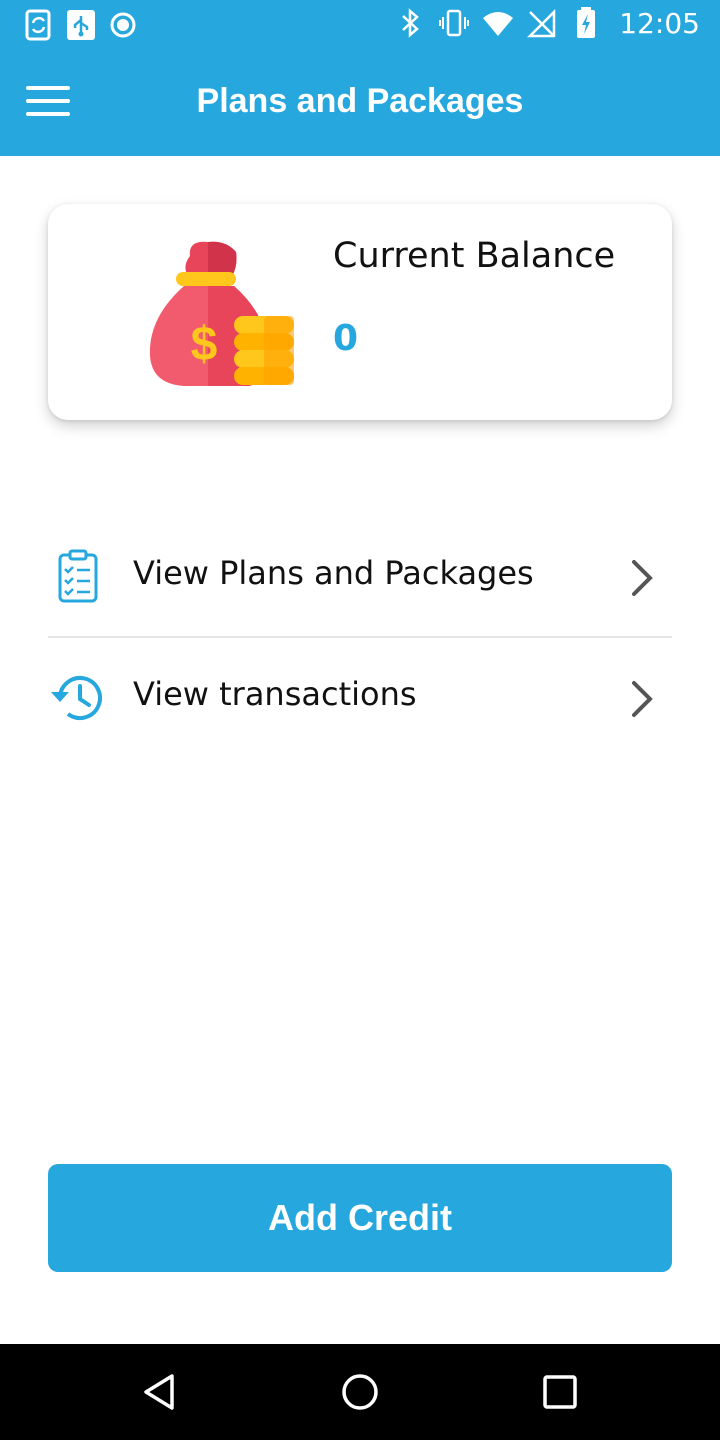  What do you see at coordinates (360, 78) in the screenshot?
I see `app-bar: 12:05 Plans and Packages` at bounding box center [360, 78].